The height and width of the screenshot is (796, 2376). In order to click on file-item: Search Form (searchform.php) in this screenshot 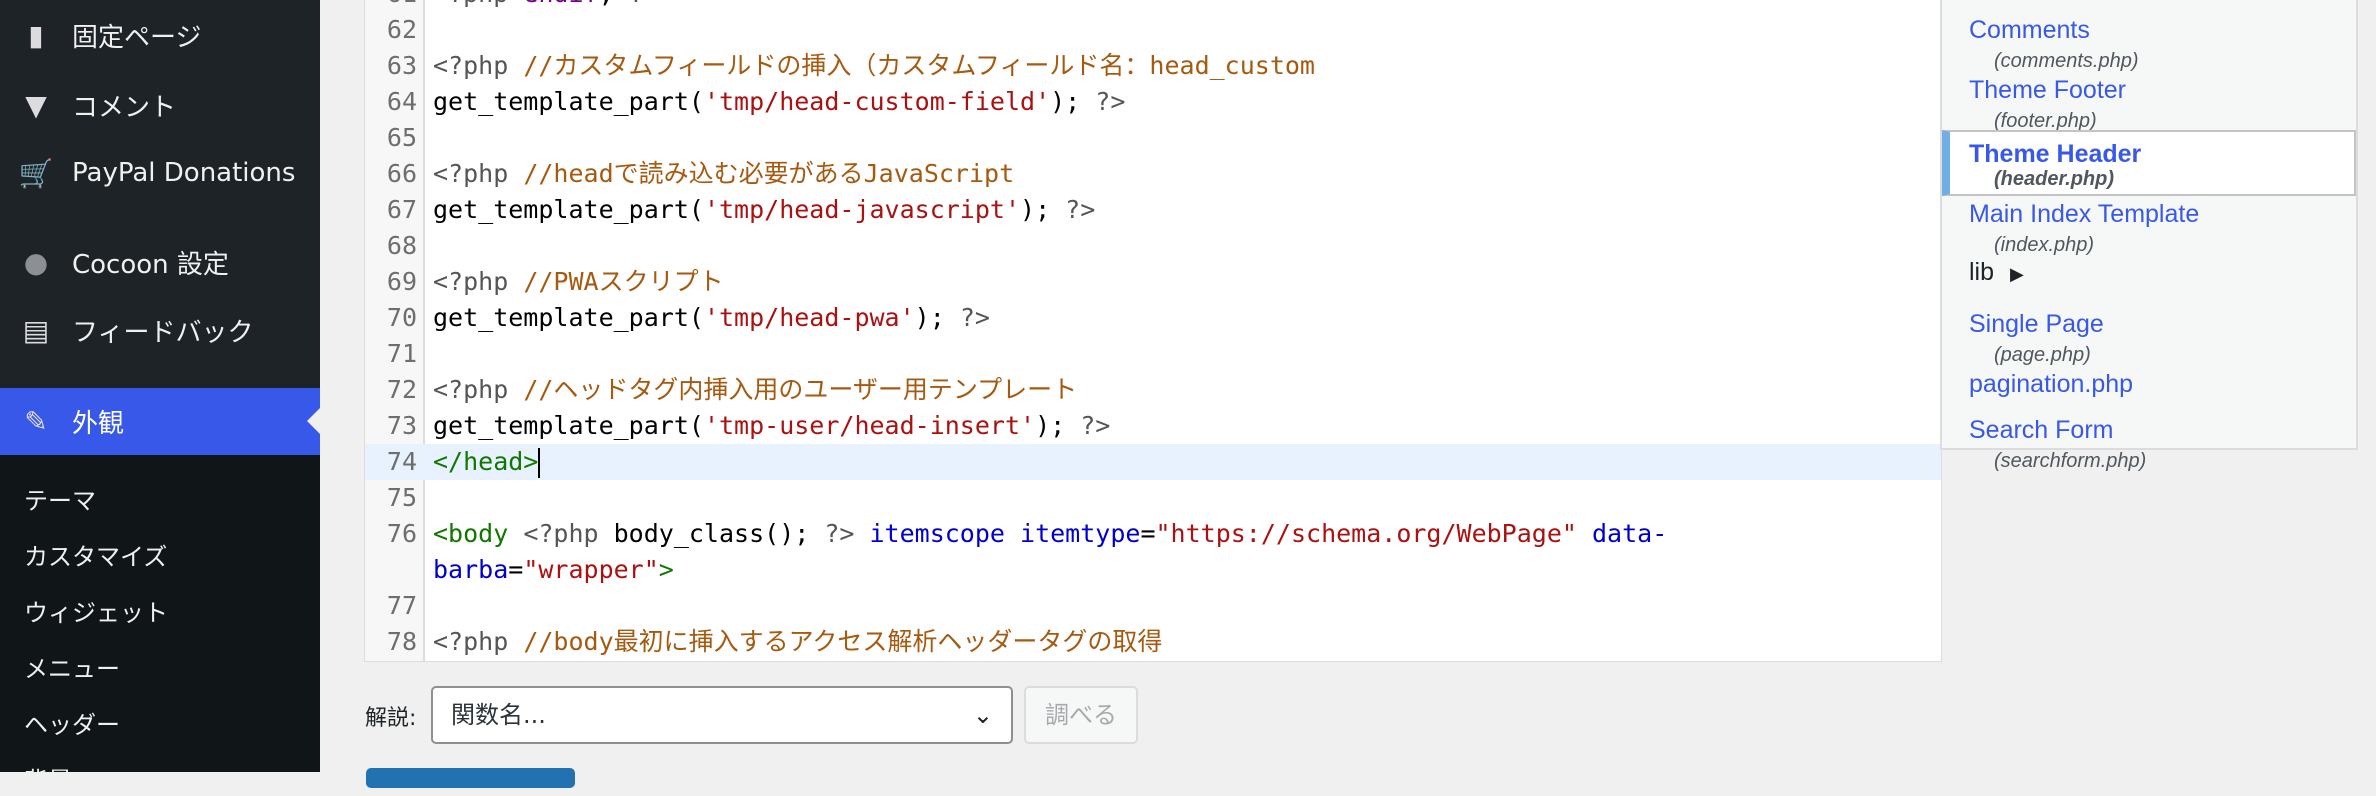, I will do `click(2149, 442)`.